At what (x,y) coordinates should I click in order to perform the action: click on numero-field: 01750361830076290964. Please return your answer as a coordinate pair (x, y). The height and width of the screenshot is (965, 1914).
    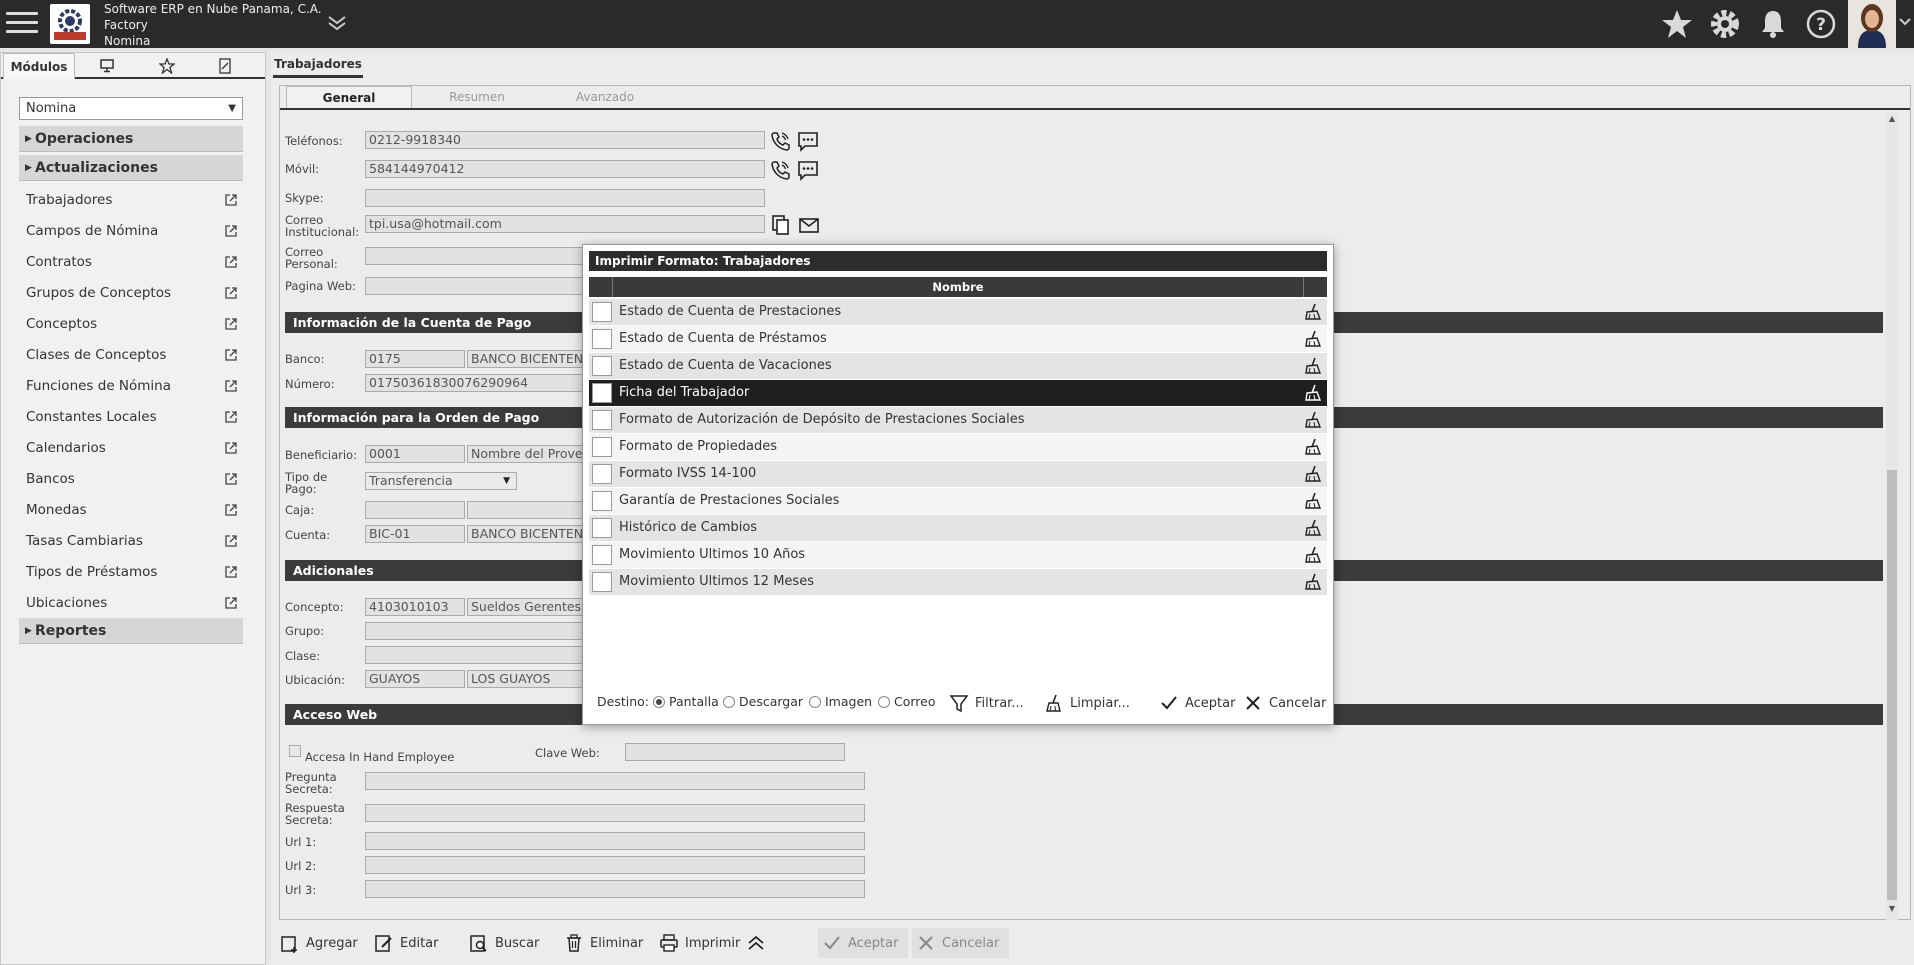
    Looking at the image, I should click on (475, 383).